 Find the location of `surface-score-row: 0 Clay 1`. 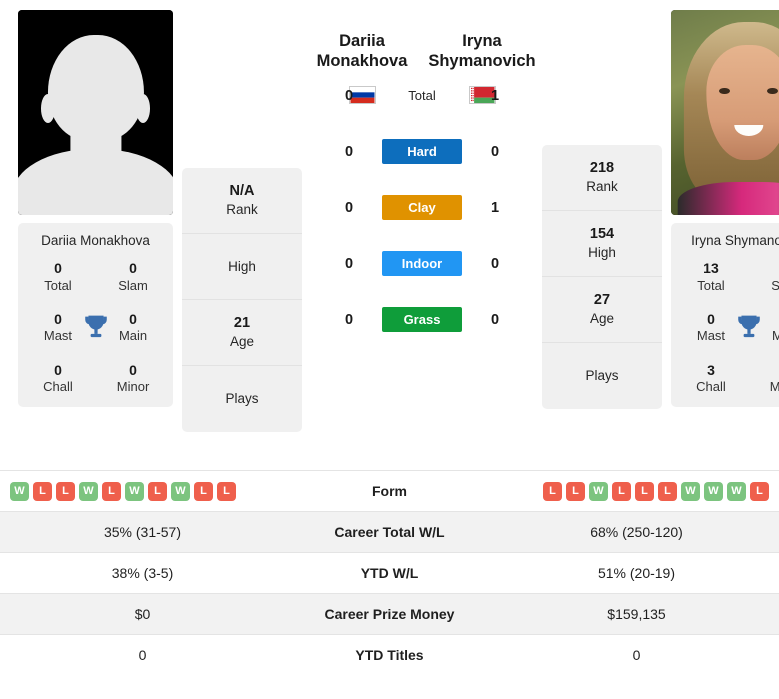

surface-score-row: 0 Clay 1 is located at coordinates (422, 208).